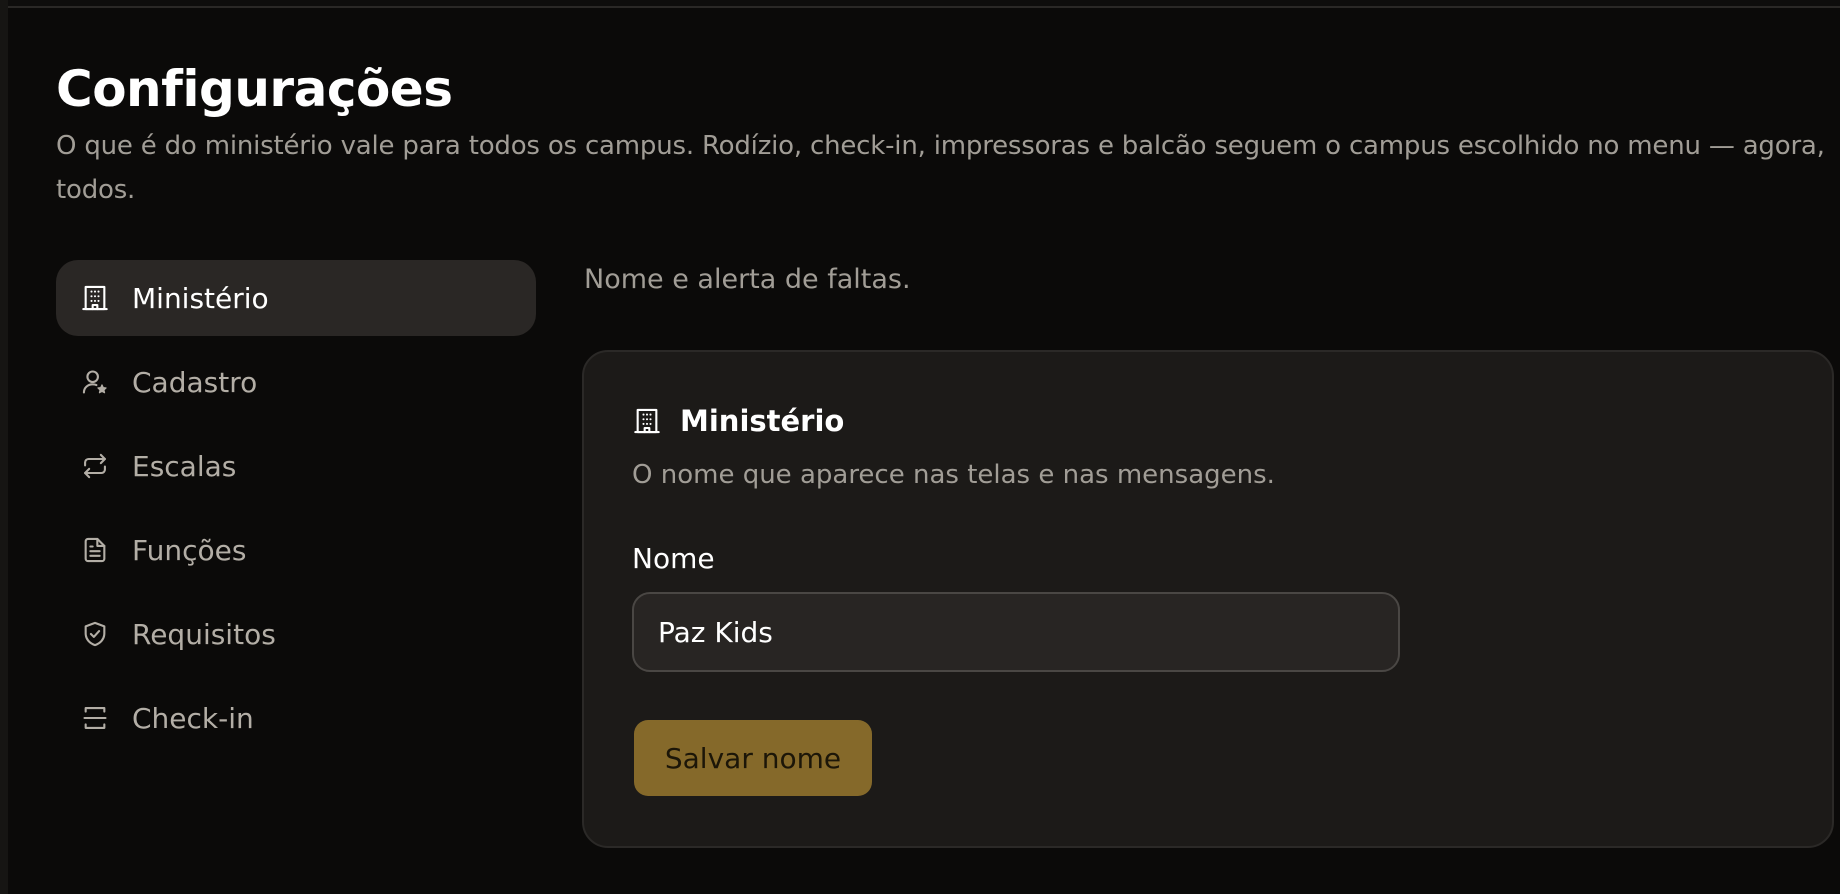 The image size is (1840, 894). Describe the element at coordinates (195, 382) in the screenshot. I see `sidebar-item-label: Cadastro` at that location.